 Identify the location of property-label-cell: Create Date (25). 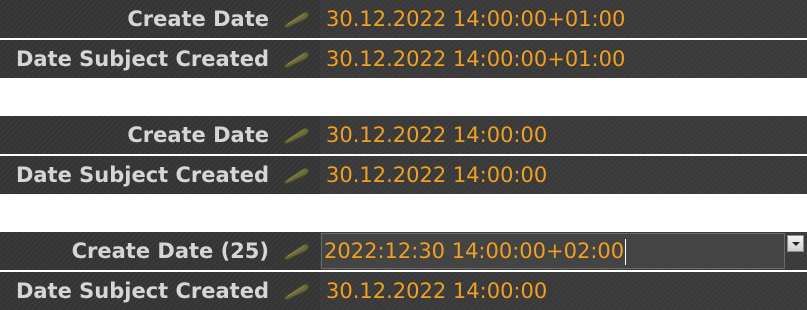
(160, 251).